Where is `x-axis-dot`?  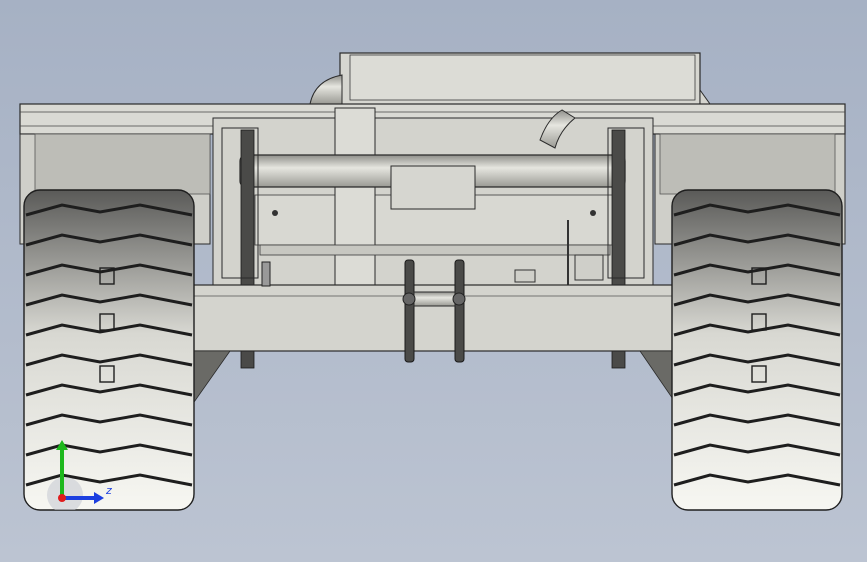 x-axis-dot is located at coordinates (62, 498).